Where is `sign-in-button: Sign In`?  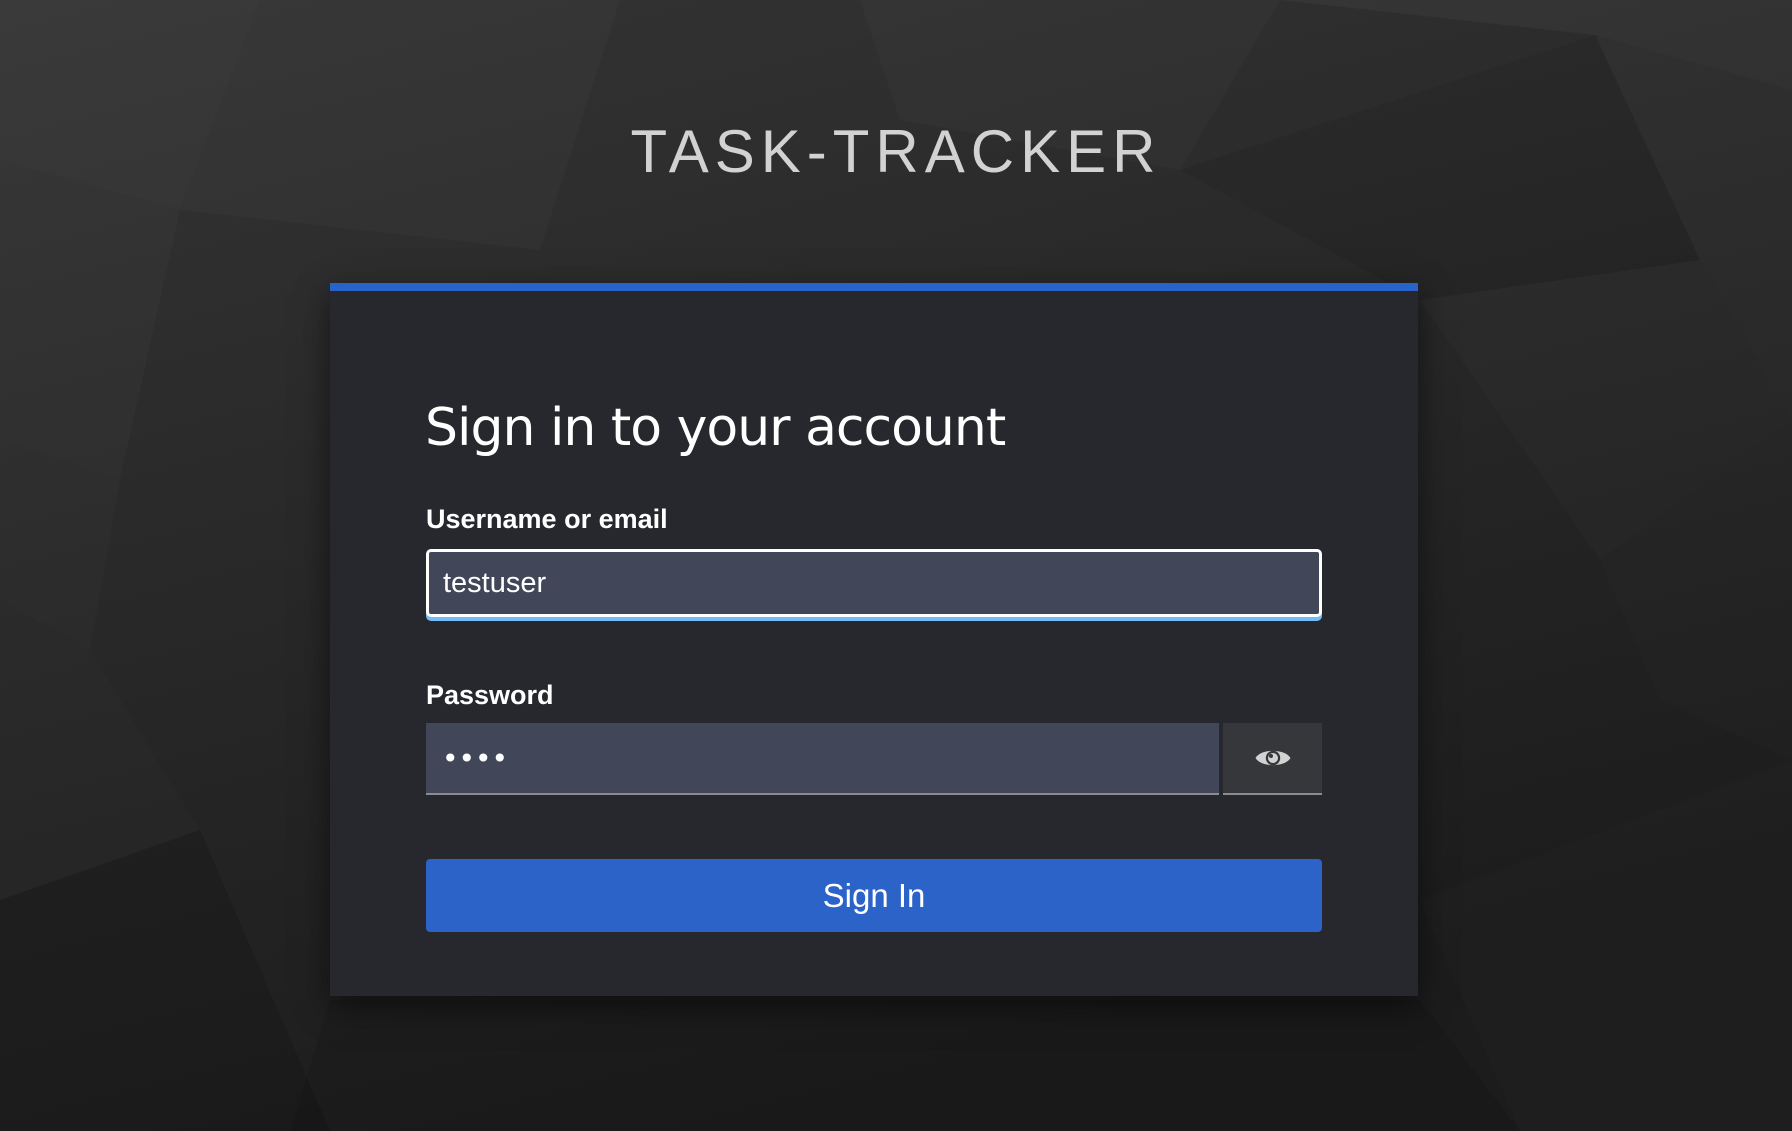 sign-in-button: Sign In is located at coordinates (874, 895).